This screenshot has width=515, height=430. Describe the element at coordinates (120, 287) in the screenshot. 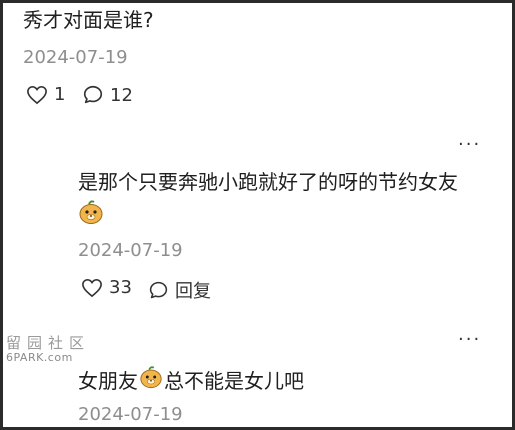

I see `reply-like-count: 33` at that location.